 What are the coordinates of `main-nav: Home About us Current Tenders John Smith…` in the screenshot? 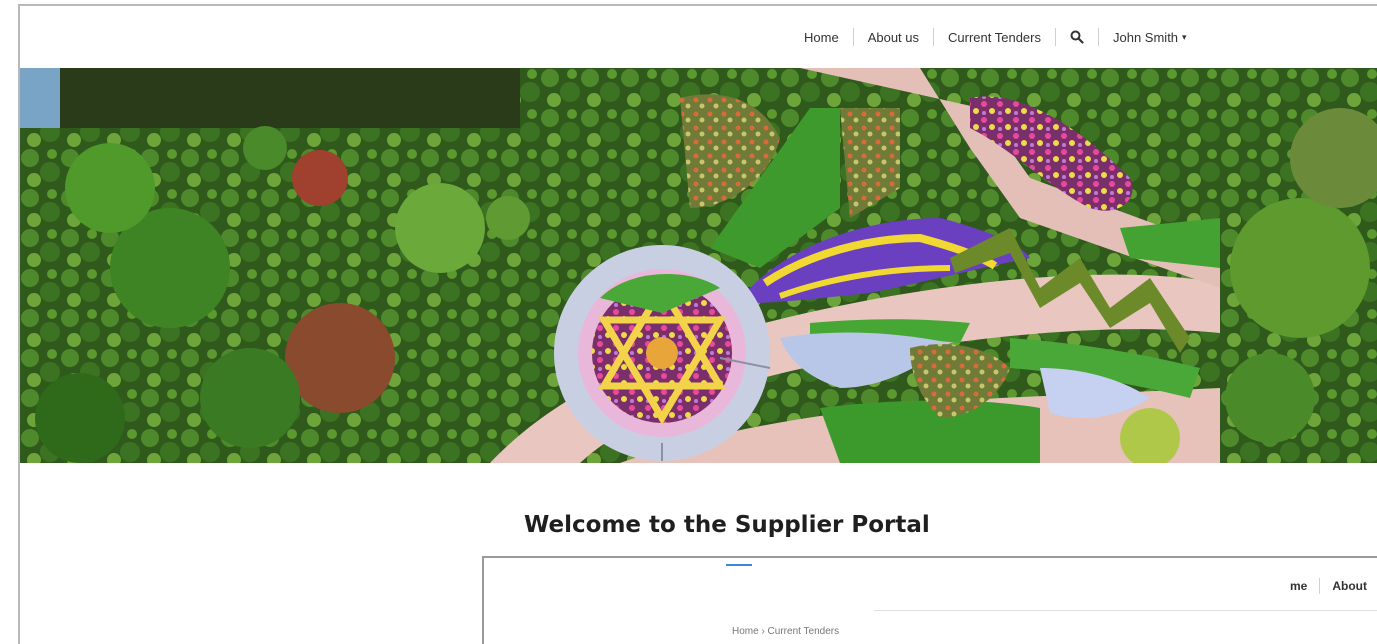 It's located at (995, 37).